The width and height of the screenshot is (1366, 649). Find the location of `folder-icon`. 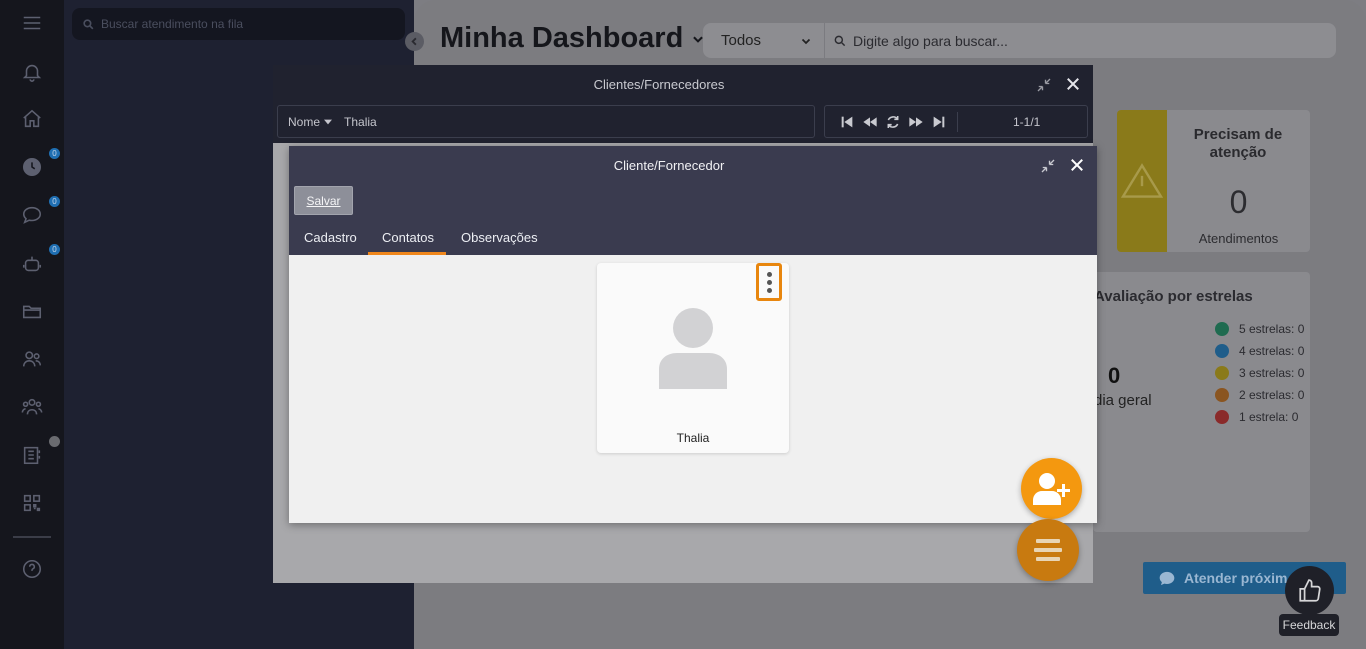

folder-icon is located at coordinates (32, 311).